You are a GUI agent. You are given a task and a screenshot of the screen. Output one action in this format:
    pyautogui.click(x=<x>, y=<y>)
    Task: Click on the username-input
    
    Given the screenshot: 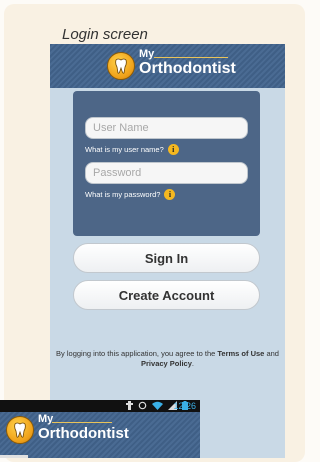 What is the action you would take?
    pyautogui.click(x=166, y=128)
    